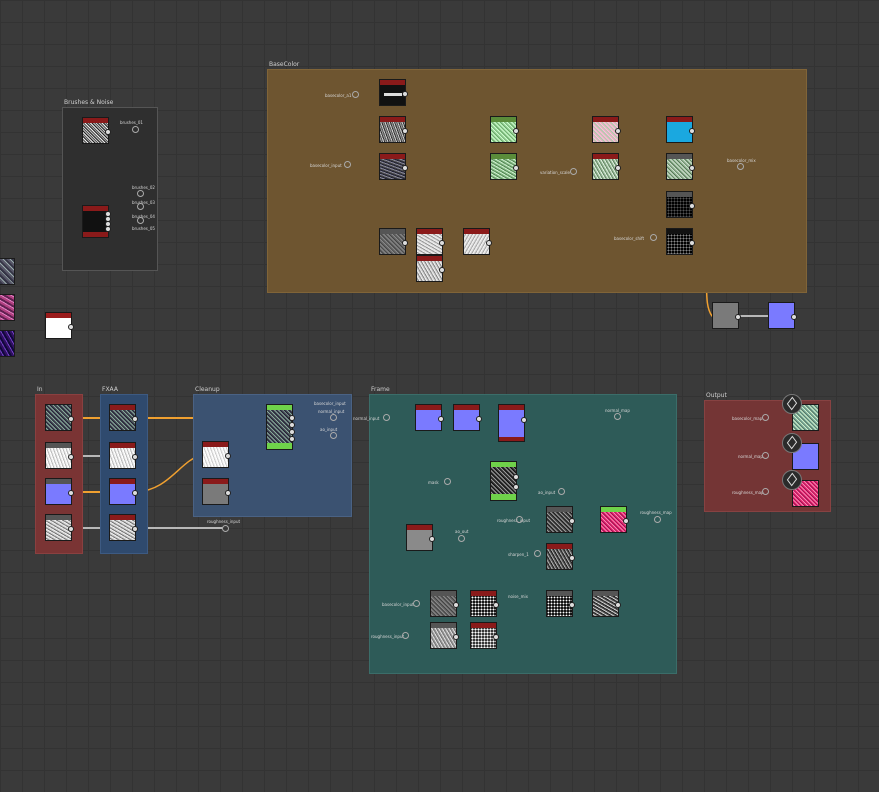 The image size is (879, 792). I want to click on node-frame-grunge, so click(504, 481).